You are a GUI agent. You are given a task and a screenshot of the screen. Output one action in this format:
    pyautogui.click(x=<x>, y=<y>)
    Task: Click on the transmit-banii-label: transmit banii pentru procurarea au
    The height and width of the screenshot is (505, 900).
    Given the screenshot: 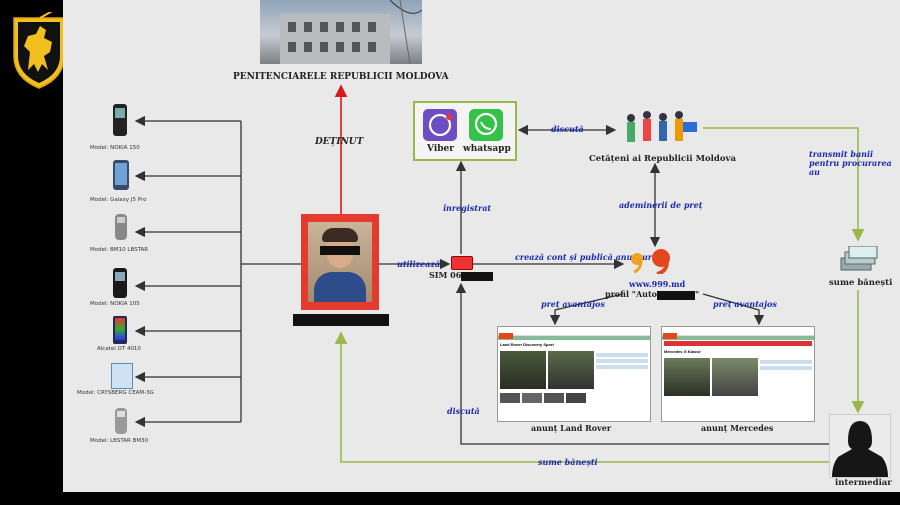 What is the action you would take?
    pyautogui.click(x=854, y=163)
    